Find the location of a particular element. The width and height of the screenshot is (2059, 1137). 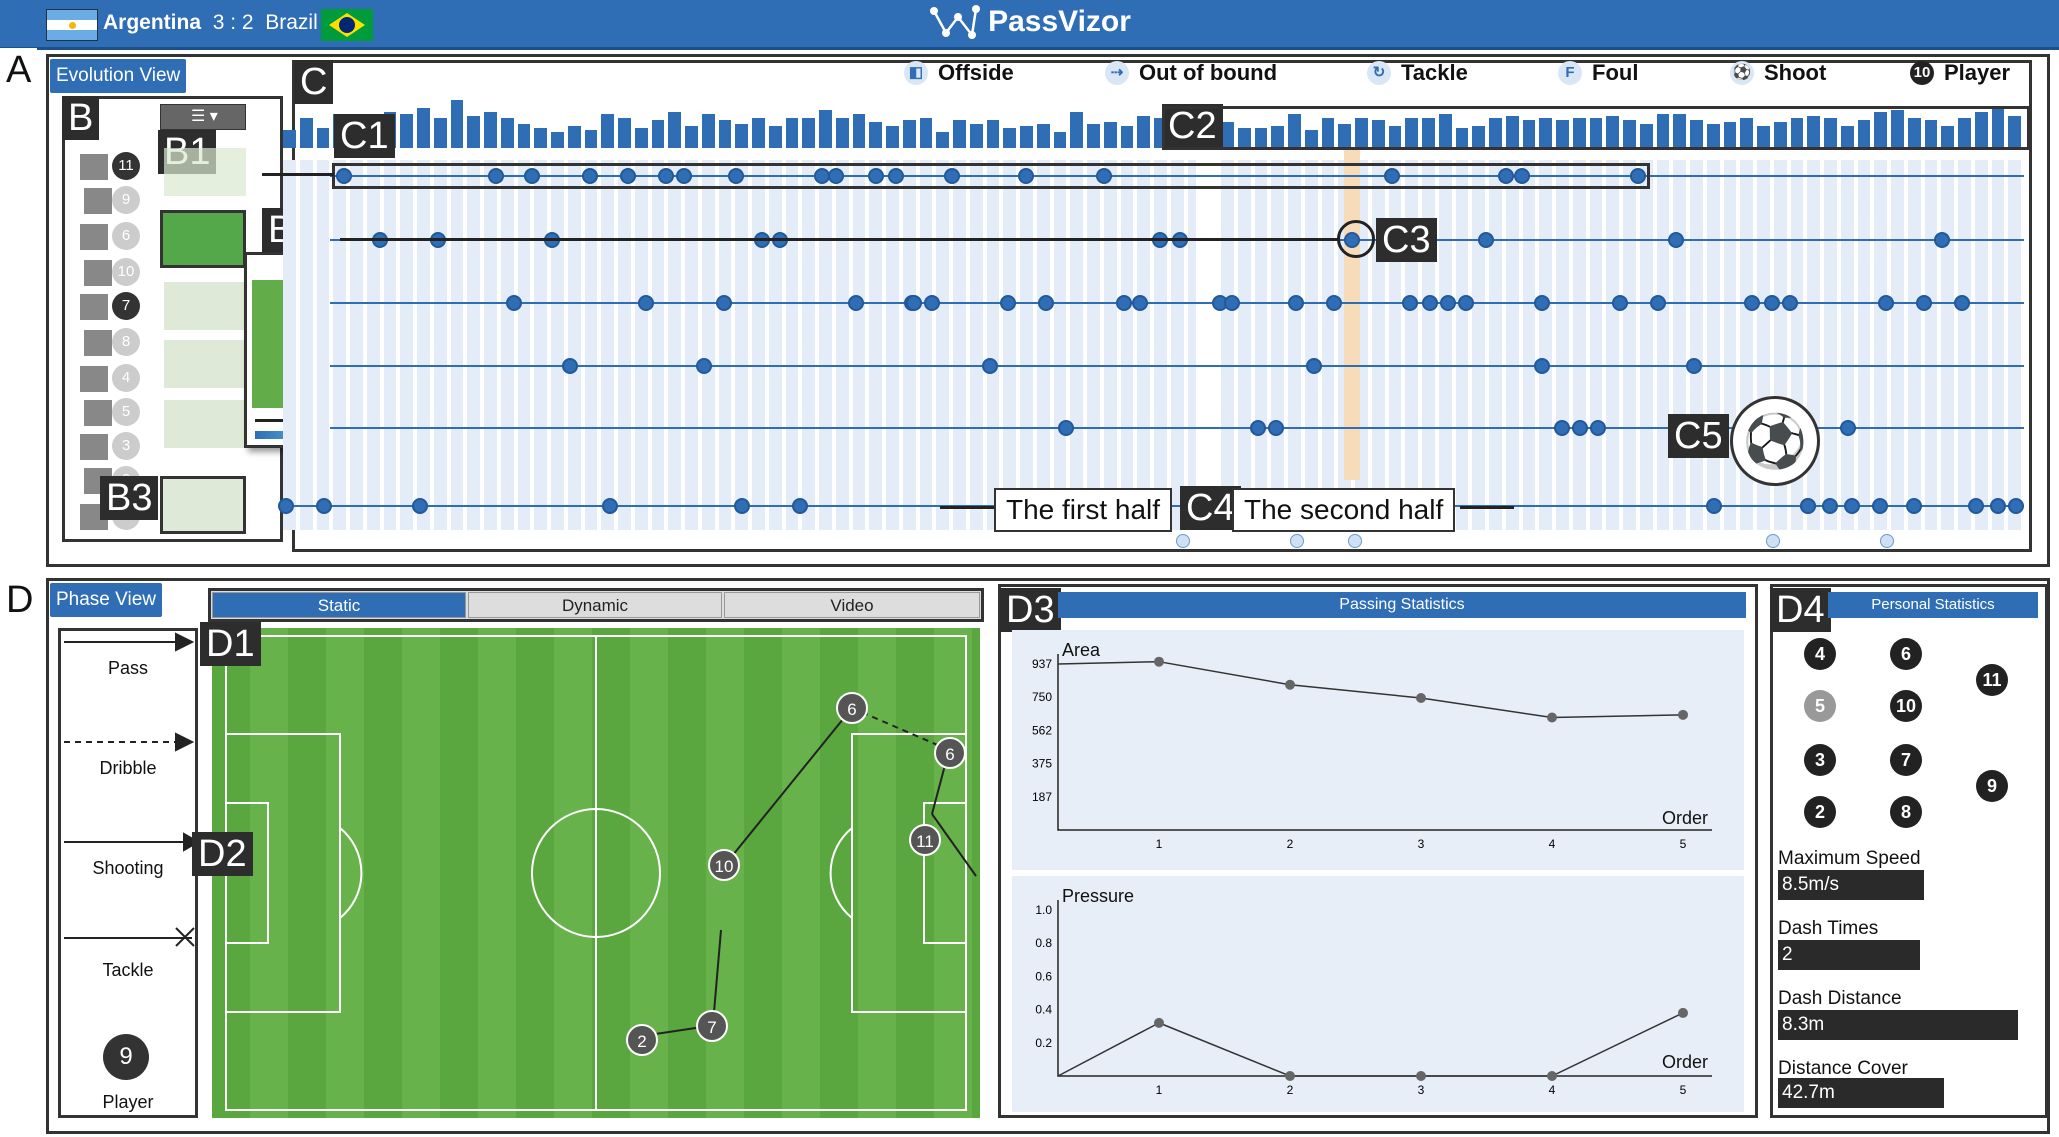

phase-view-button: Phase View is located at coordinates (106, 600).